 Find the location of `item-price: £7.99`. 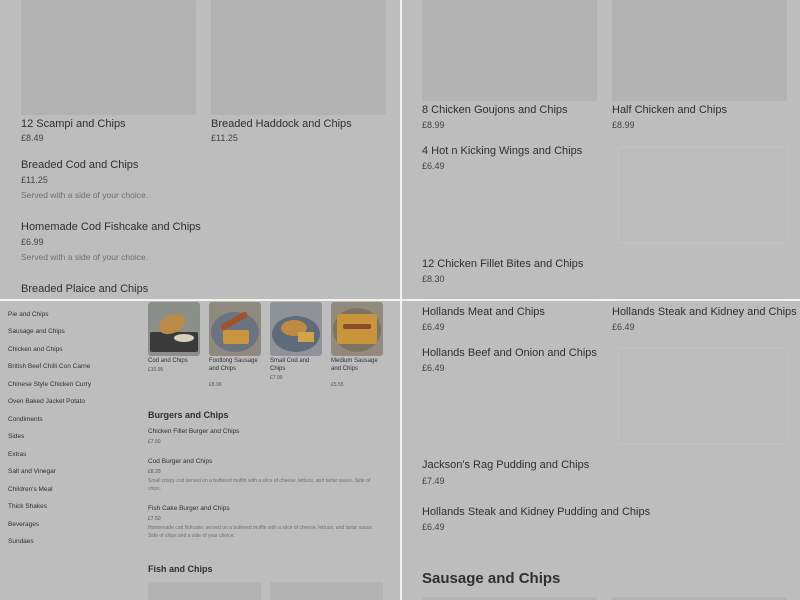

item-price: £7.99 is located at coordinates (276, 378).